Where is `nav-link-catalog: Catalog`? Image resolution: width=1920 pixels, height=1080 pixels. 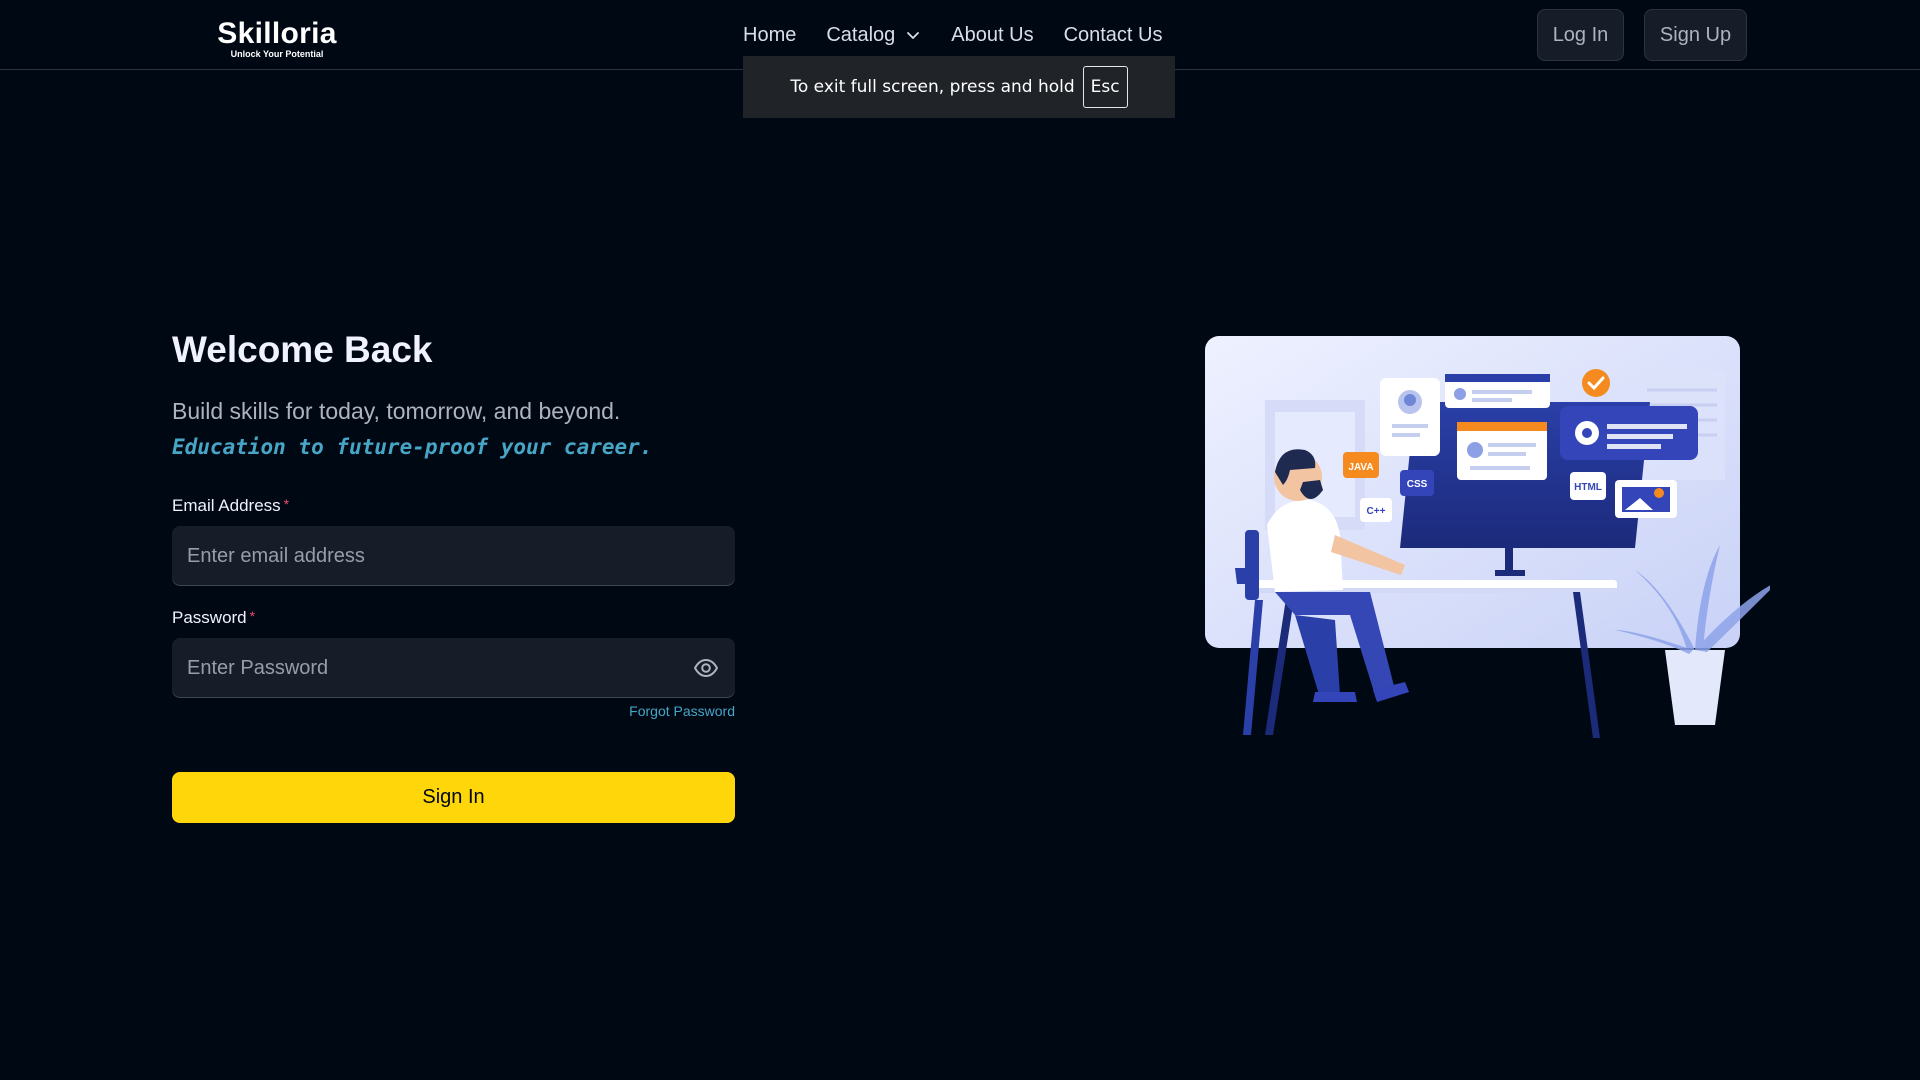 nav-link-catalog: Catalog is located at coordinates (873, 35).